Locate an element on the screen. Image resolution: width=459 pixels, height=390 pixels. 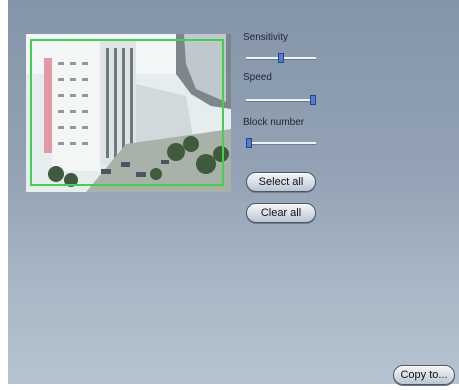
block-number-slider is located at coordinates (281, 143).